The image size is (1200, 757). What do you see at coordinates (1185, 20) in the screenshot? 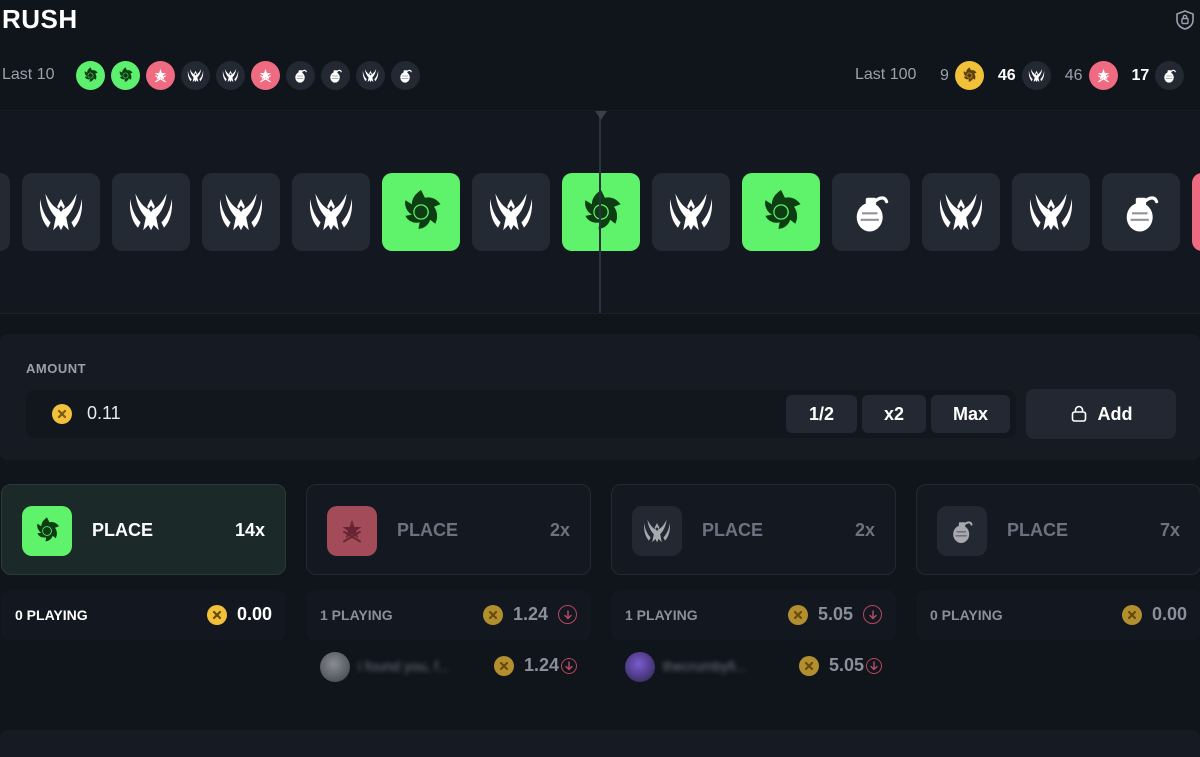
I see `fairness-shield-icon` at bounding box center [1185, 20].